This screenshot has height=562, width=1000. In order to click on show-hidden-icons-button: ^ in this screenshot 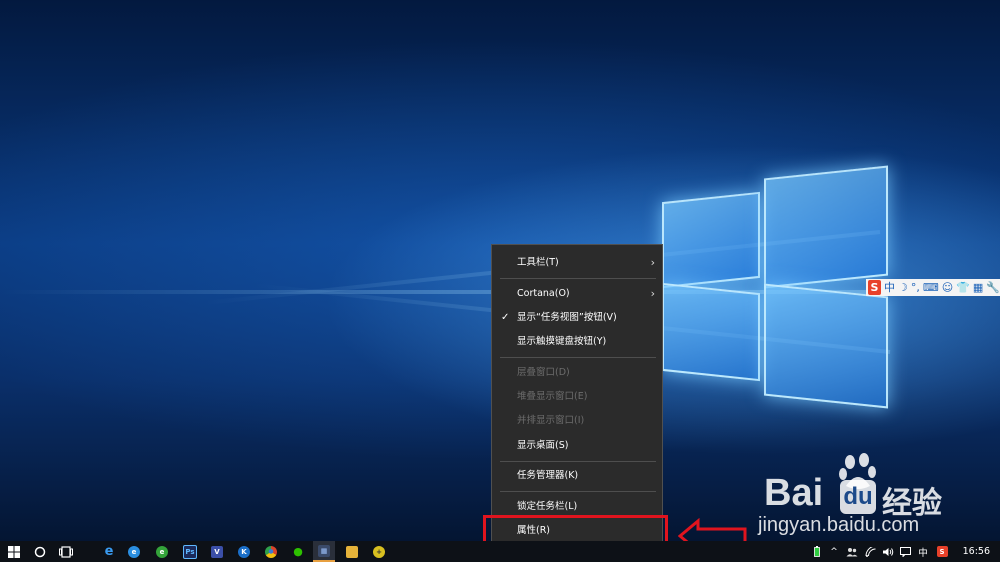, I will do `click(834, 551)`.